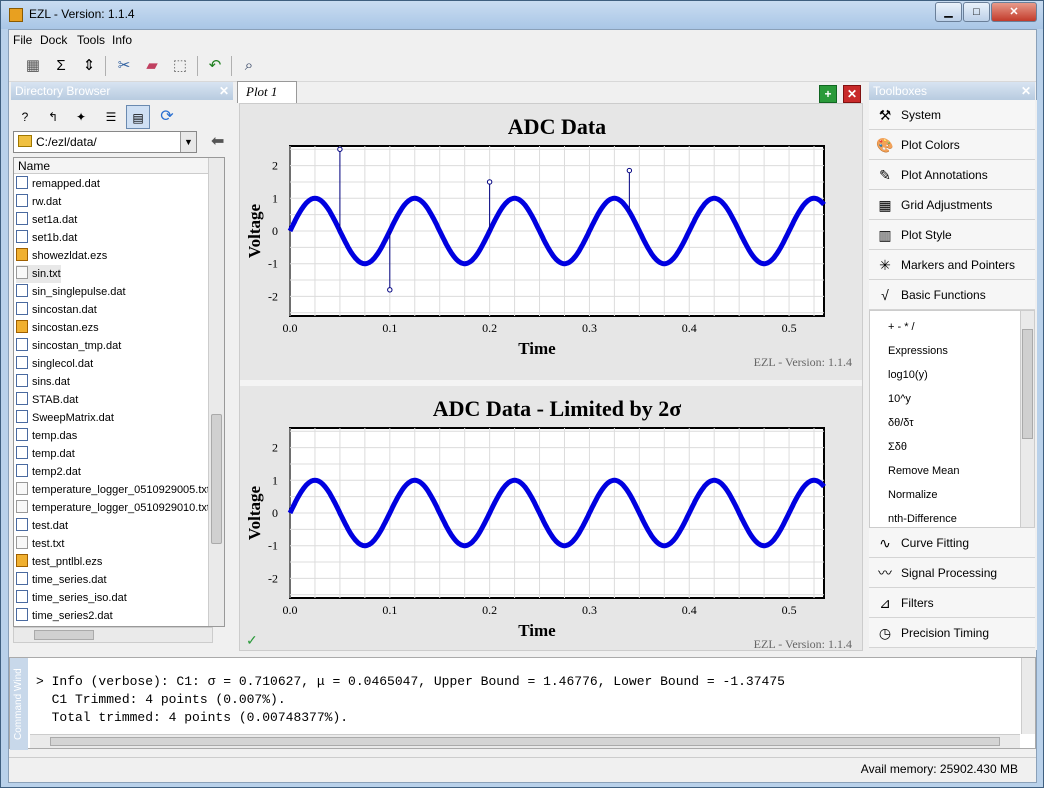 The image size is (1044, 788). Describe the element at coordinates (22, 488) in the screenshot. I see `text-file-icon` at that location.